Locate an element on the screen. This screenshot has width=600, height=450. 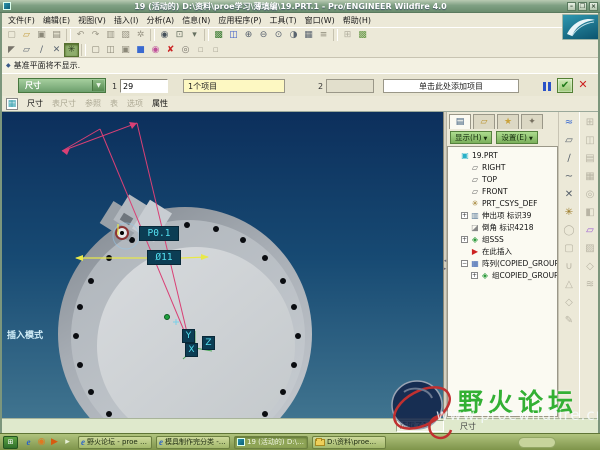
zoom-out-icon: ⊖ is located at coordinates (263, 35).